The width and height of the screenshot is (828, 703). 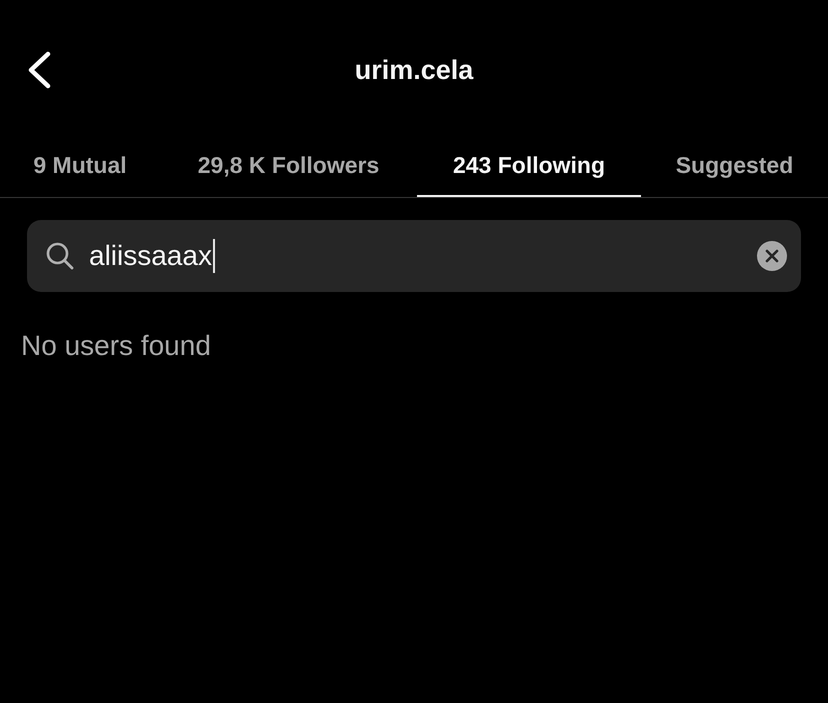 What do you see at coordinates (213, 256) in the screenshot?
I see `text-cursor` at bounding box center [213, 256].